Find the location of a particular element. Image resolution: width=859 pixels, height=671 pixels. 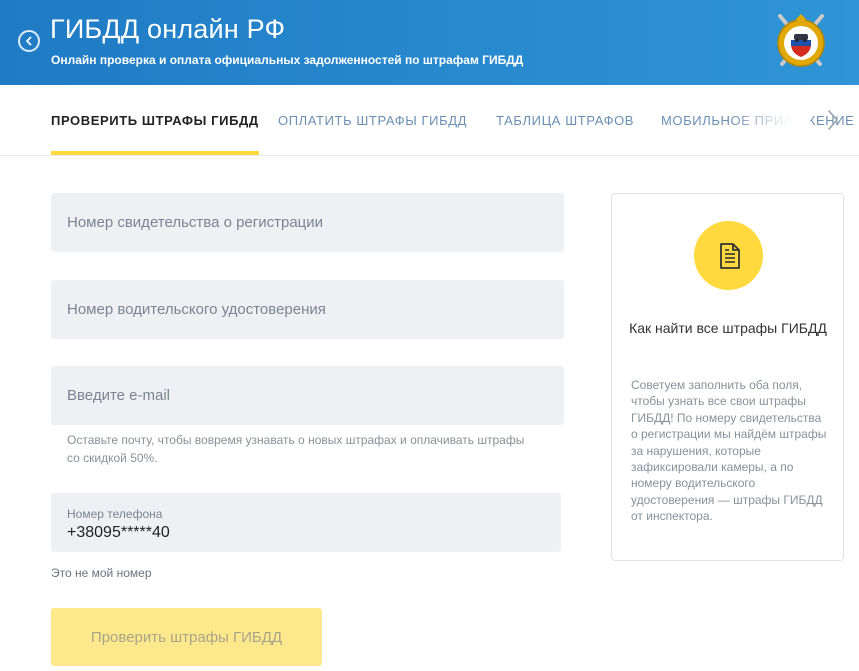

info-icon-circle is located at coordinates (728, 255).